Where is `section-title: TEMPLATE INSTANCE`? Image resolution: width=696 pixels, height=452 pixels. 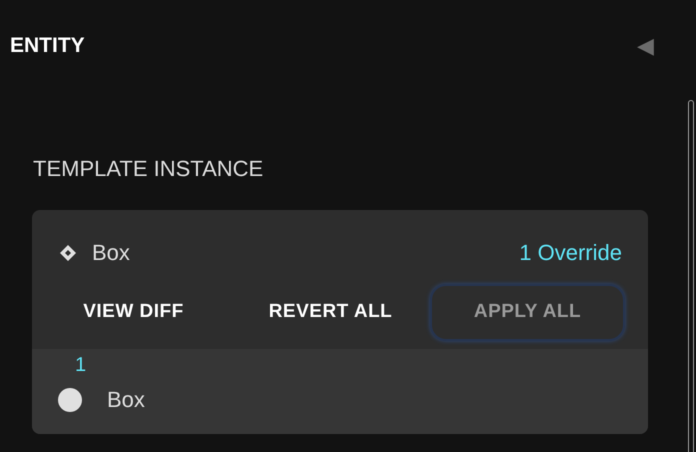
section-title: TEMPLATE INSTANCE is located at coordinates (148, 169).